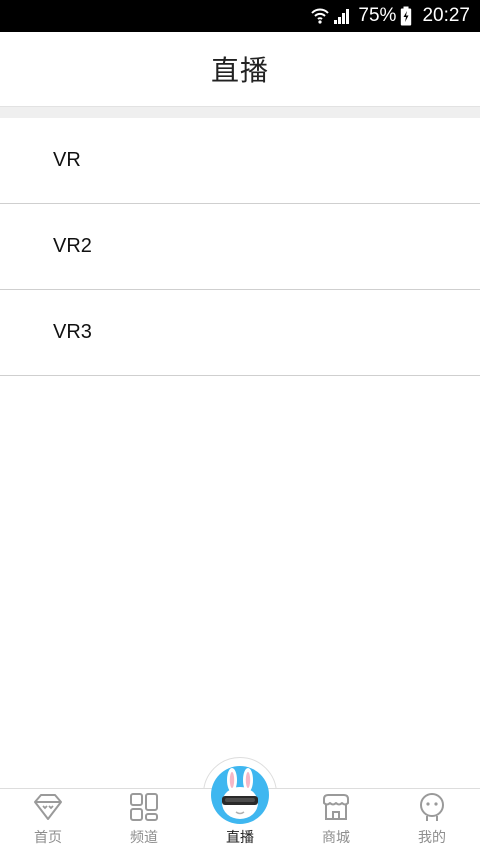 The height and width of the screenshot is (853, 480). What do you see at coordinates (336, 807) in the screenshot?
I see `shop-icon` at bounding box center [336, 807].